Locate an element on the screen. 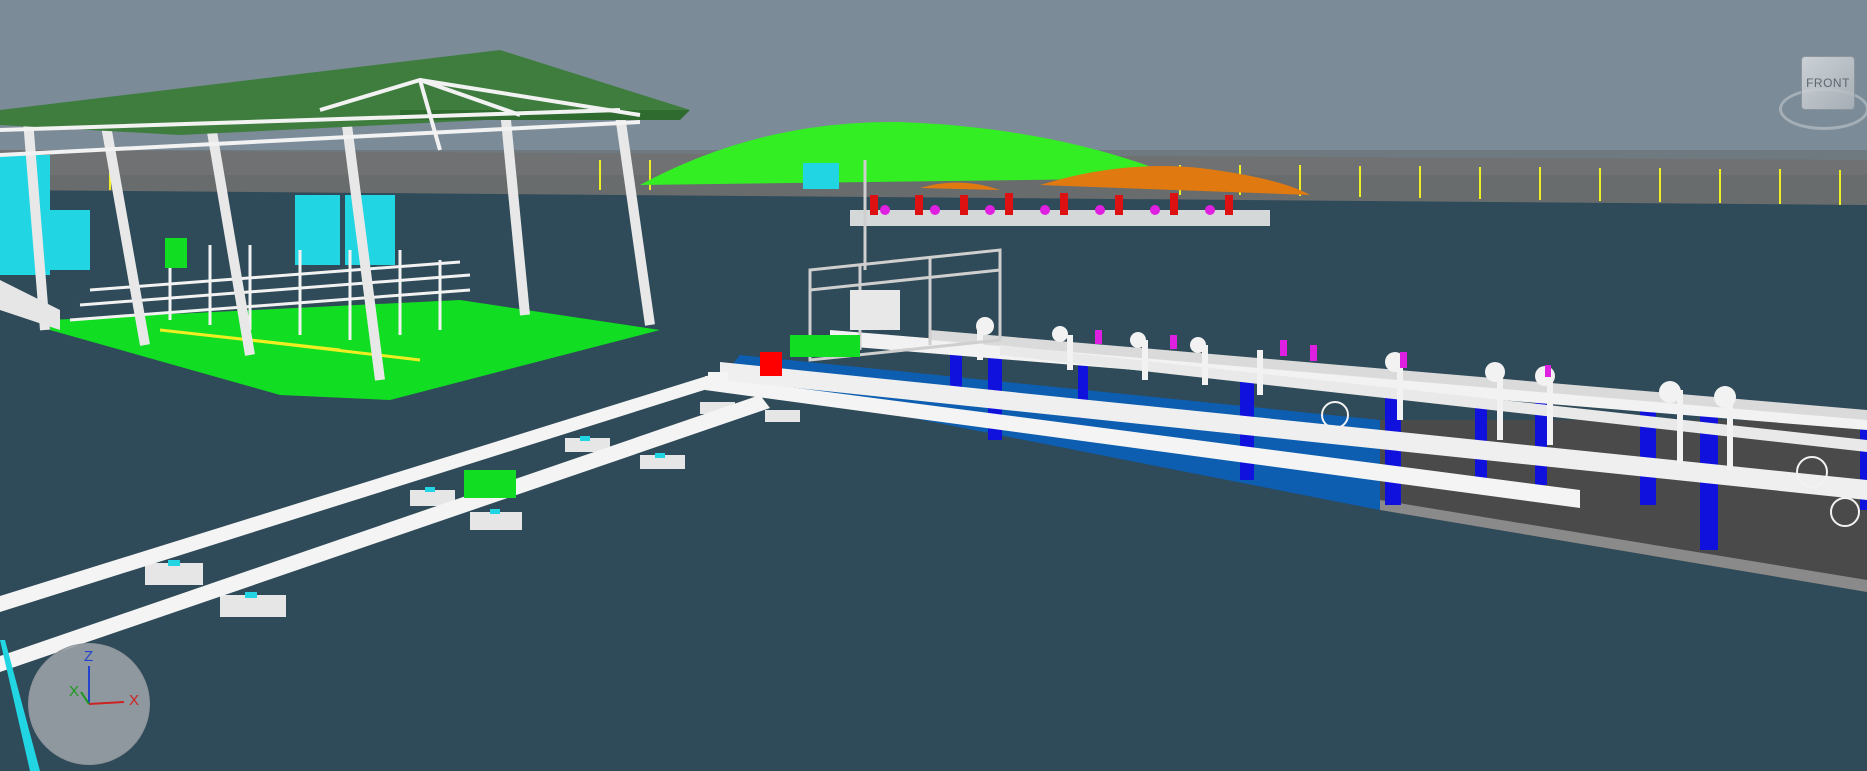 This screenshot has width=1867, height=771. viewcube: FRONT is located at coordinates (1823, 90).